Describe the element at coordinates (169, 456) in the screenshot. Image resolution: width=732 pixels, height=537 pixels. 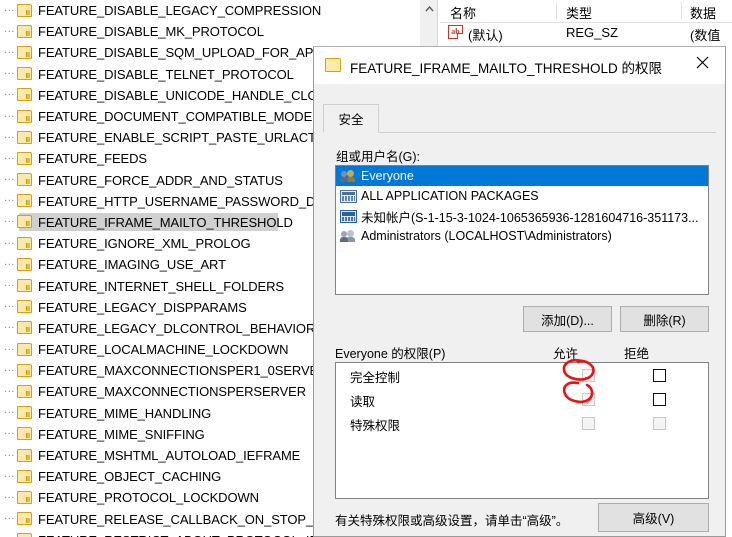
I see `tree-item-label: FEATURE_MSHTML_AUTOLOAD_IEFRAME` at that location.